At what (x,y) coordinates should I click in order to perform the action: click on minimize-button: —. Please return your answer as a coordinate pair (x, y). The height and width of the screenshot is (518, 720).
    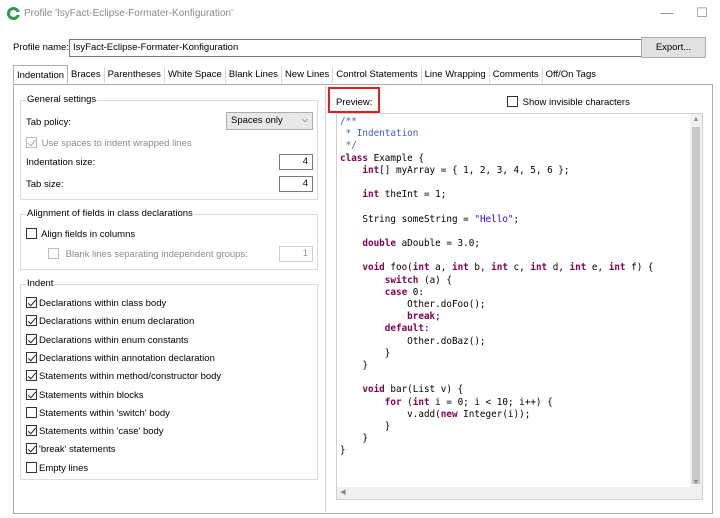
    Looking at the image, I should click on (667, 13).